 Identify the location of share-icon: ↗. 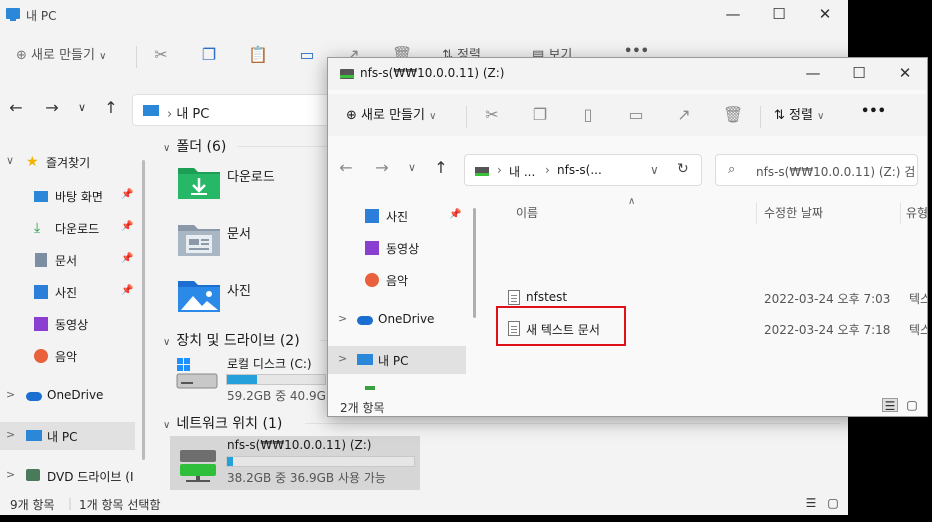
(684, 115).